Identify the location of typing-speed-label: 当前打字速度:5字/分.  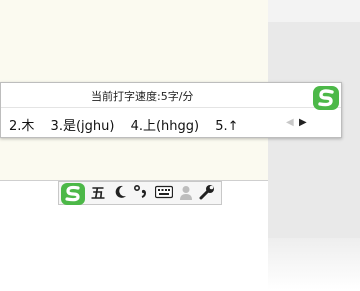
(142, 96).